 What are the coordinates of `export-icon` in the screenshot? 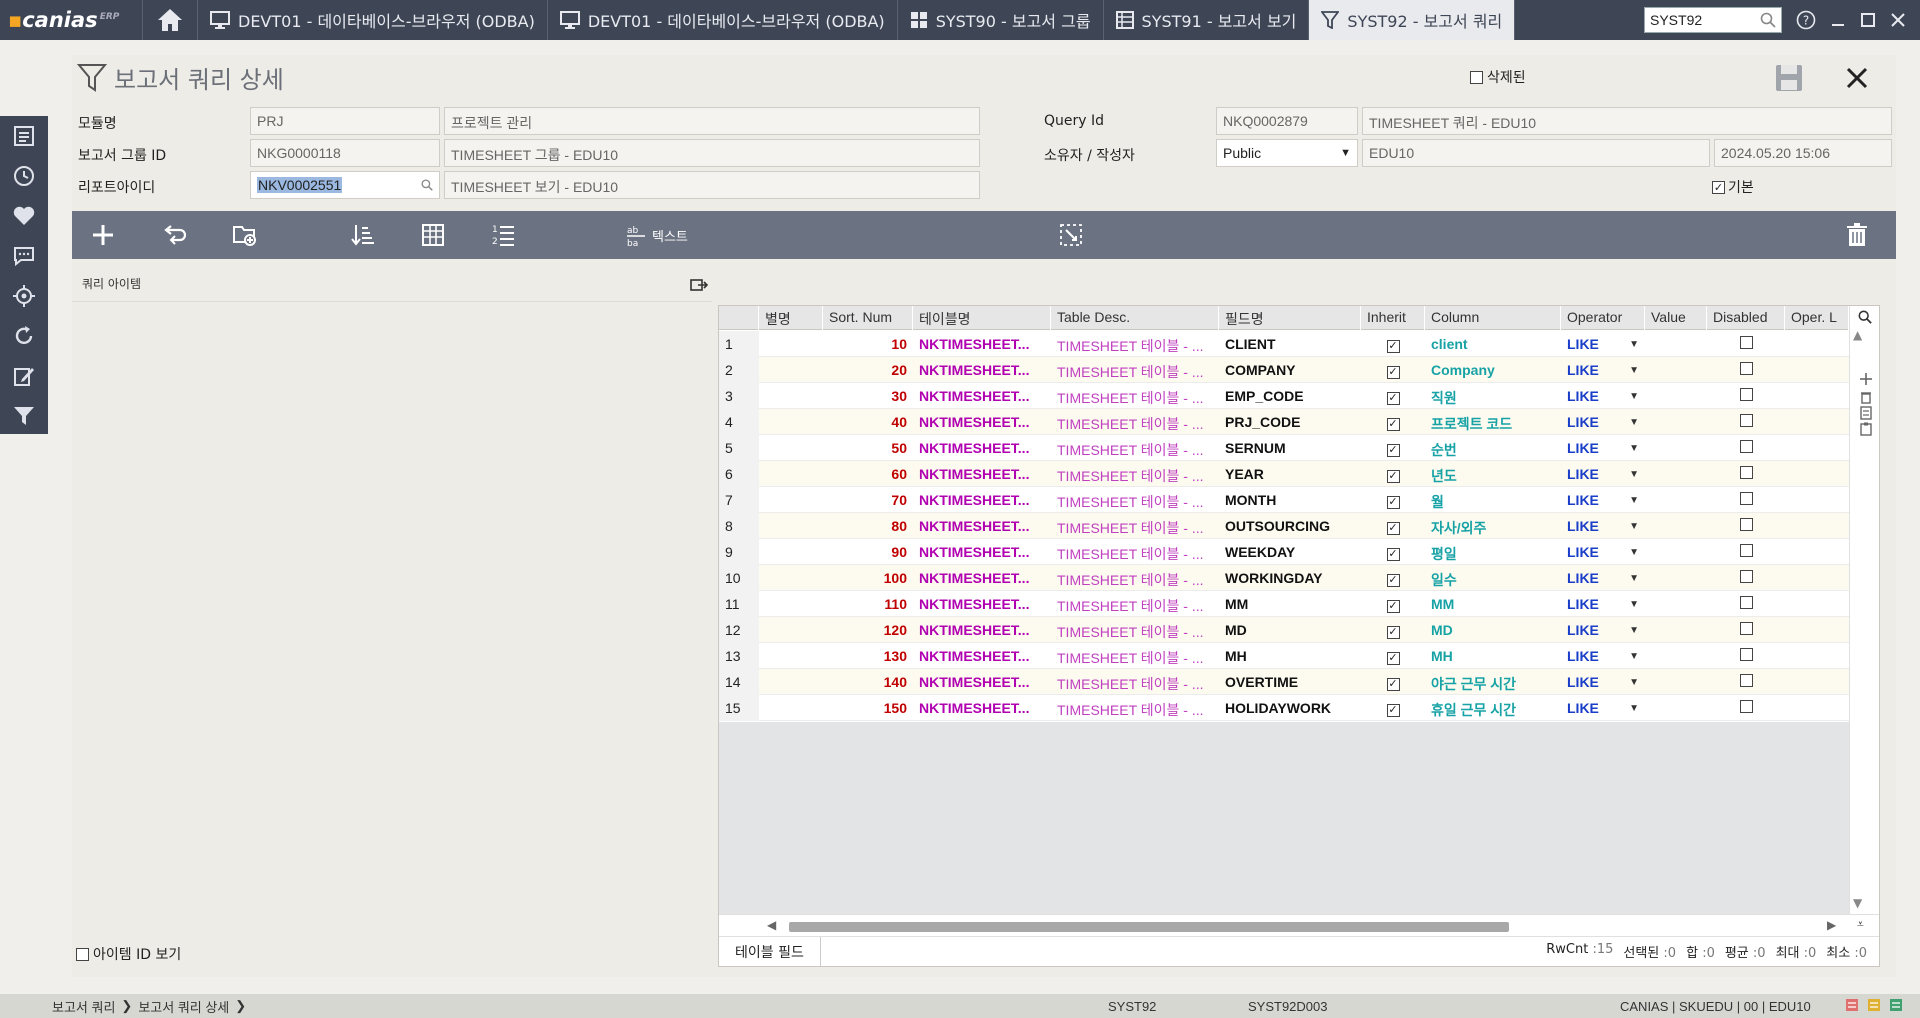 It's located at (699, 285).